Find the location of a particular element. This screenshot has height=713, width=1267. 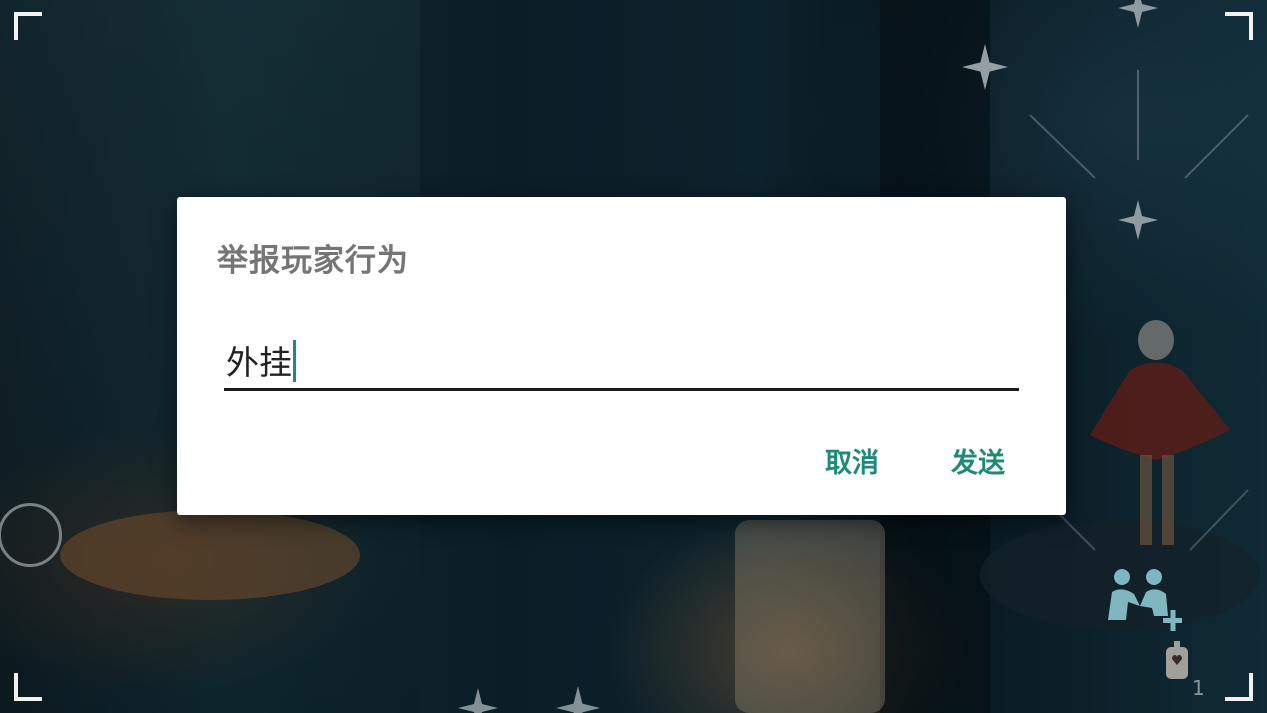

add-friend-icon is located at coordinates (1144, 602).